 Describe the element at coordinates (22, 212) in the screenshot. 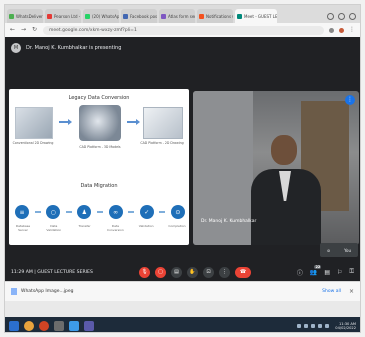

I see `database-icon: ≡` at that location.